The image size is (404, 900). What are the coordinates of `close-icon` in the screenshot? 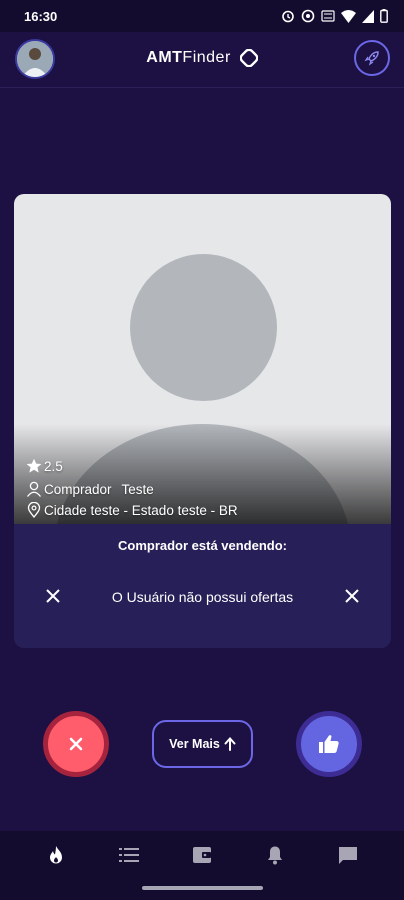 It's located at (76, 744).